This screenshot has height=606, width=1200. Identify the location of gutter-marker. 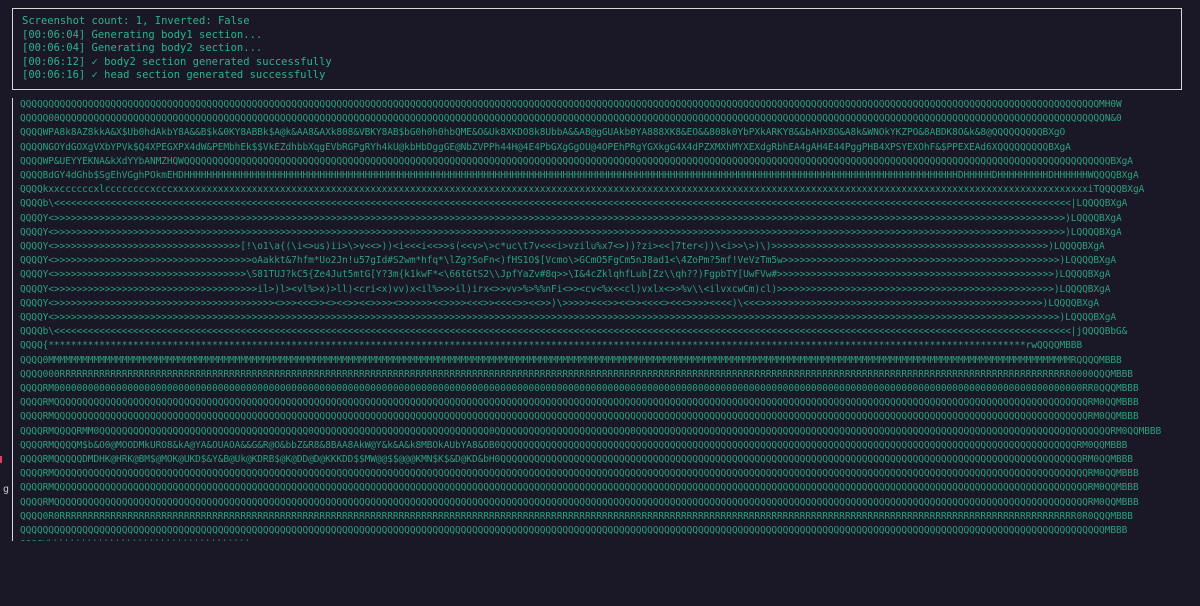
(1, 459).